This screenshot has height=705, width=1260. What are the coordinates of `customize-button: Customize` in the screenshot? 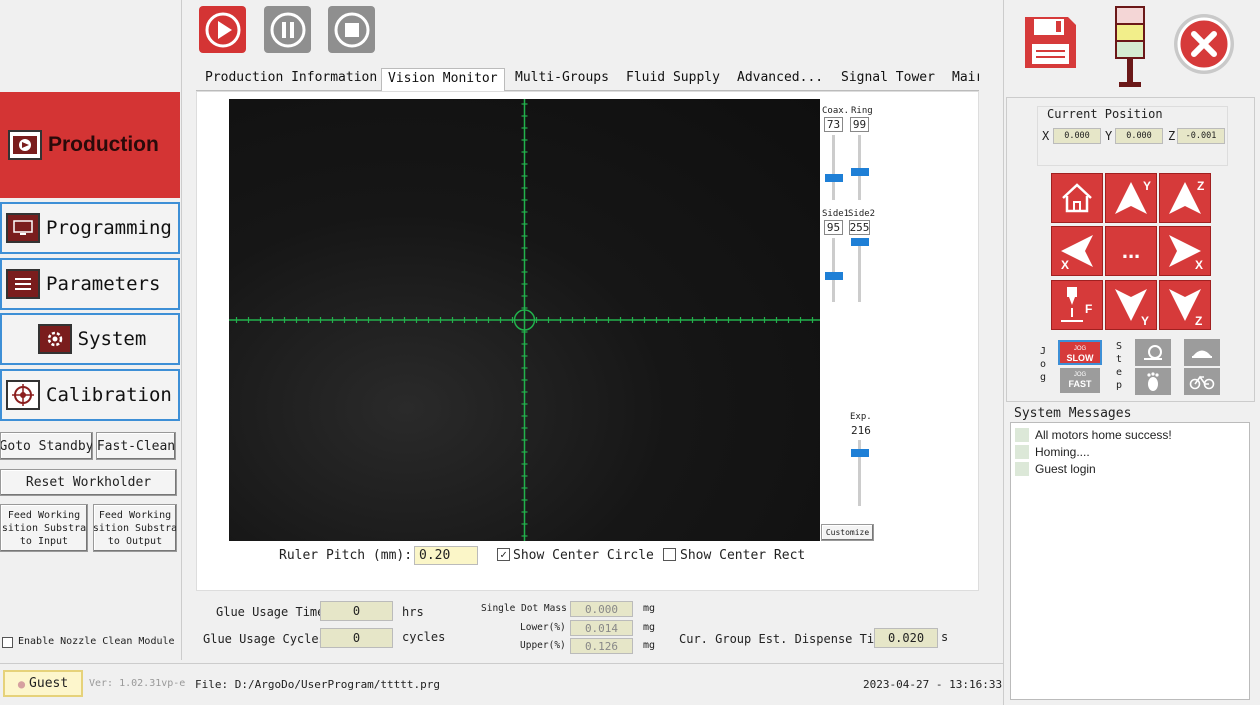 It's located at (847, 532).